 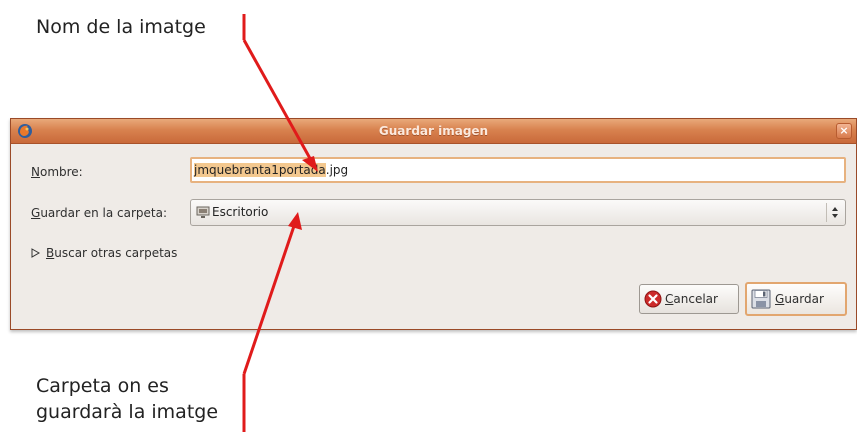 What do you see at coordinates (826, 212) in the screenshot?
I see `combo-separator` at bounding box center [826, 212].